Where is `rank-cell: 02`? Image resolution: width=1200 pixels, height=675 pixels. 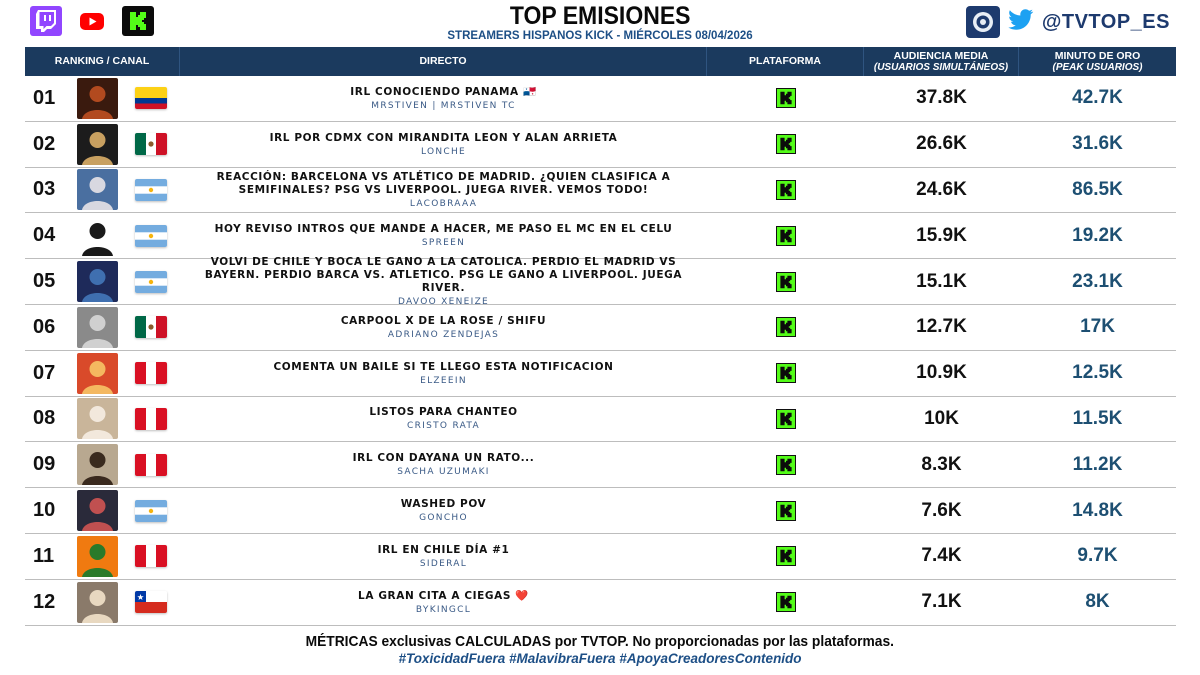 rank-cell: 02 is located at coordinates (102, 144).